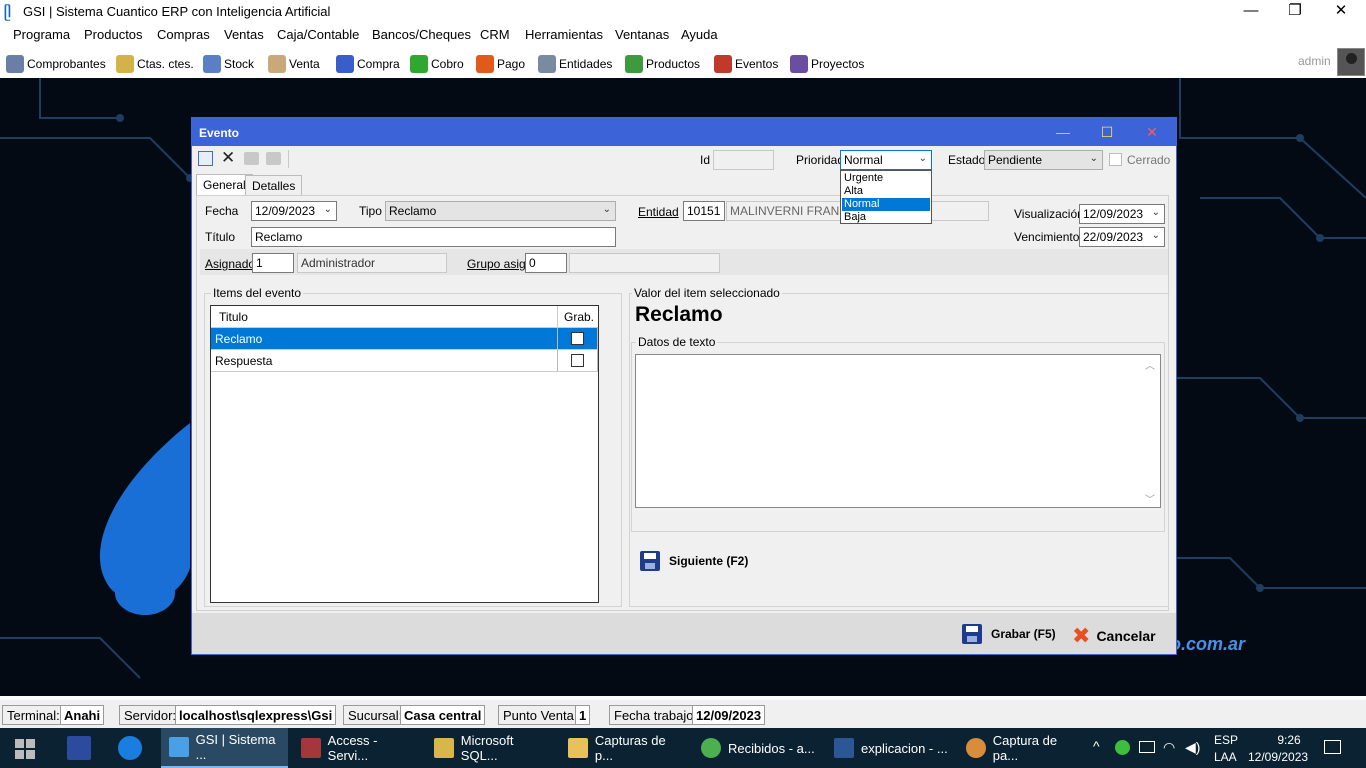 This screenshot has height=768, width=1366. Describe the element at coordinates (1351, 62) in the screenshot. I see `avatar` at that location.